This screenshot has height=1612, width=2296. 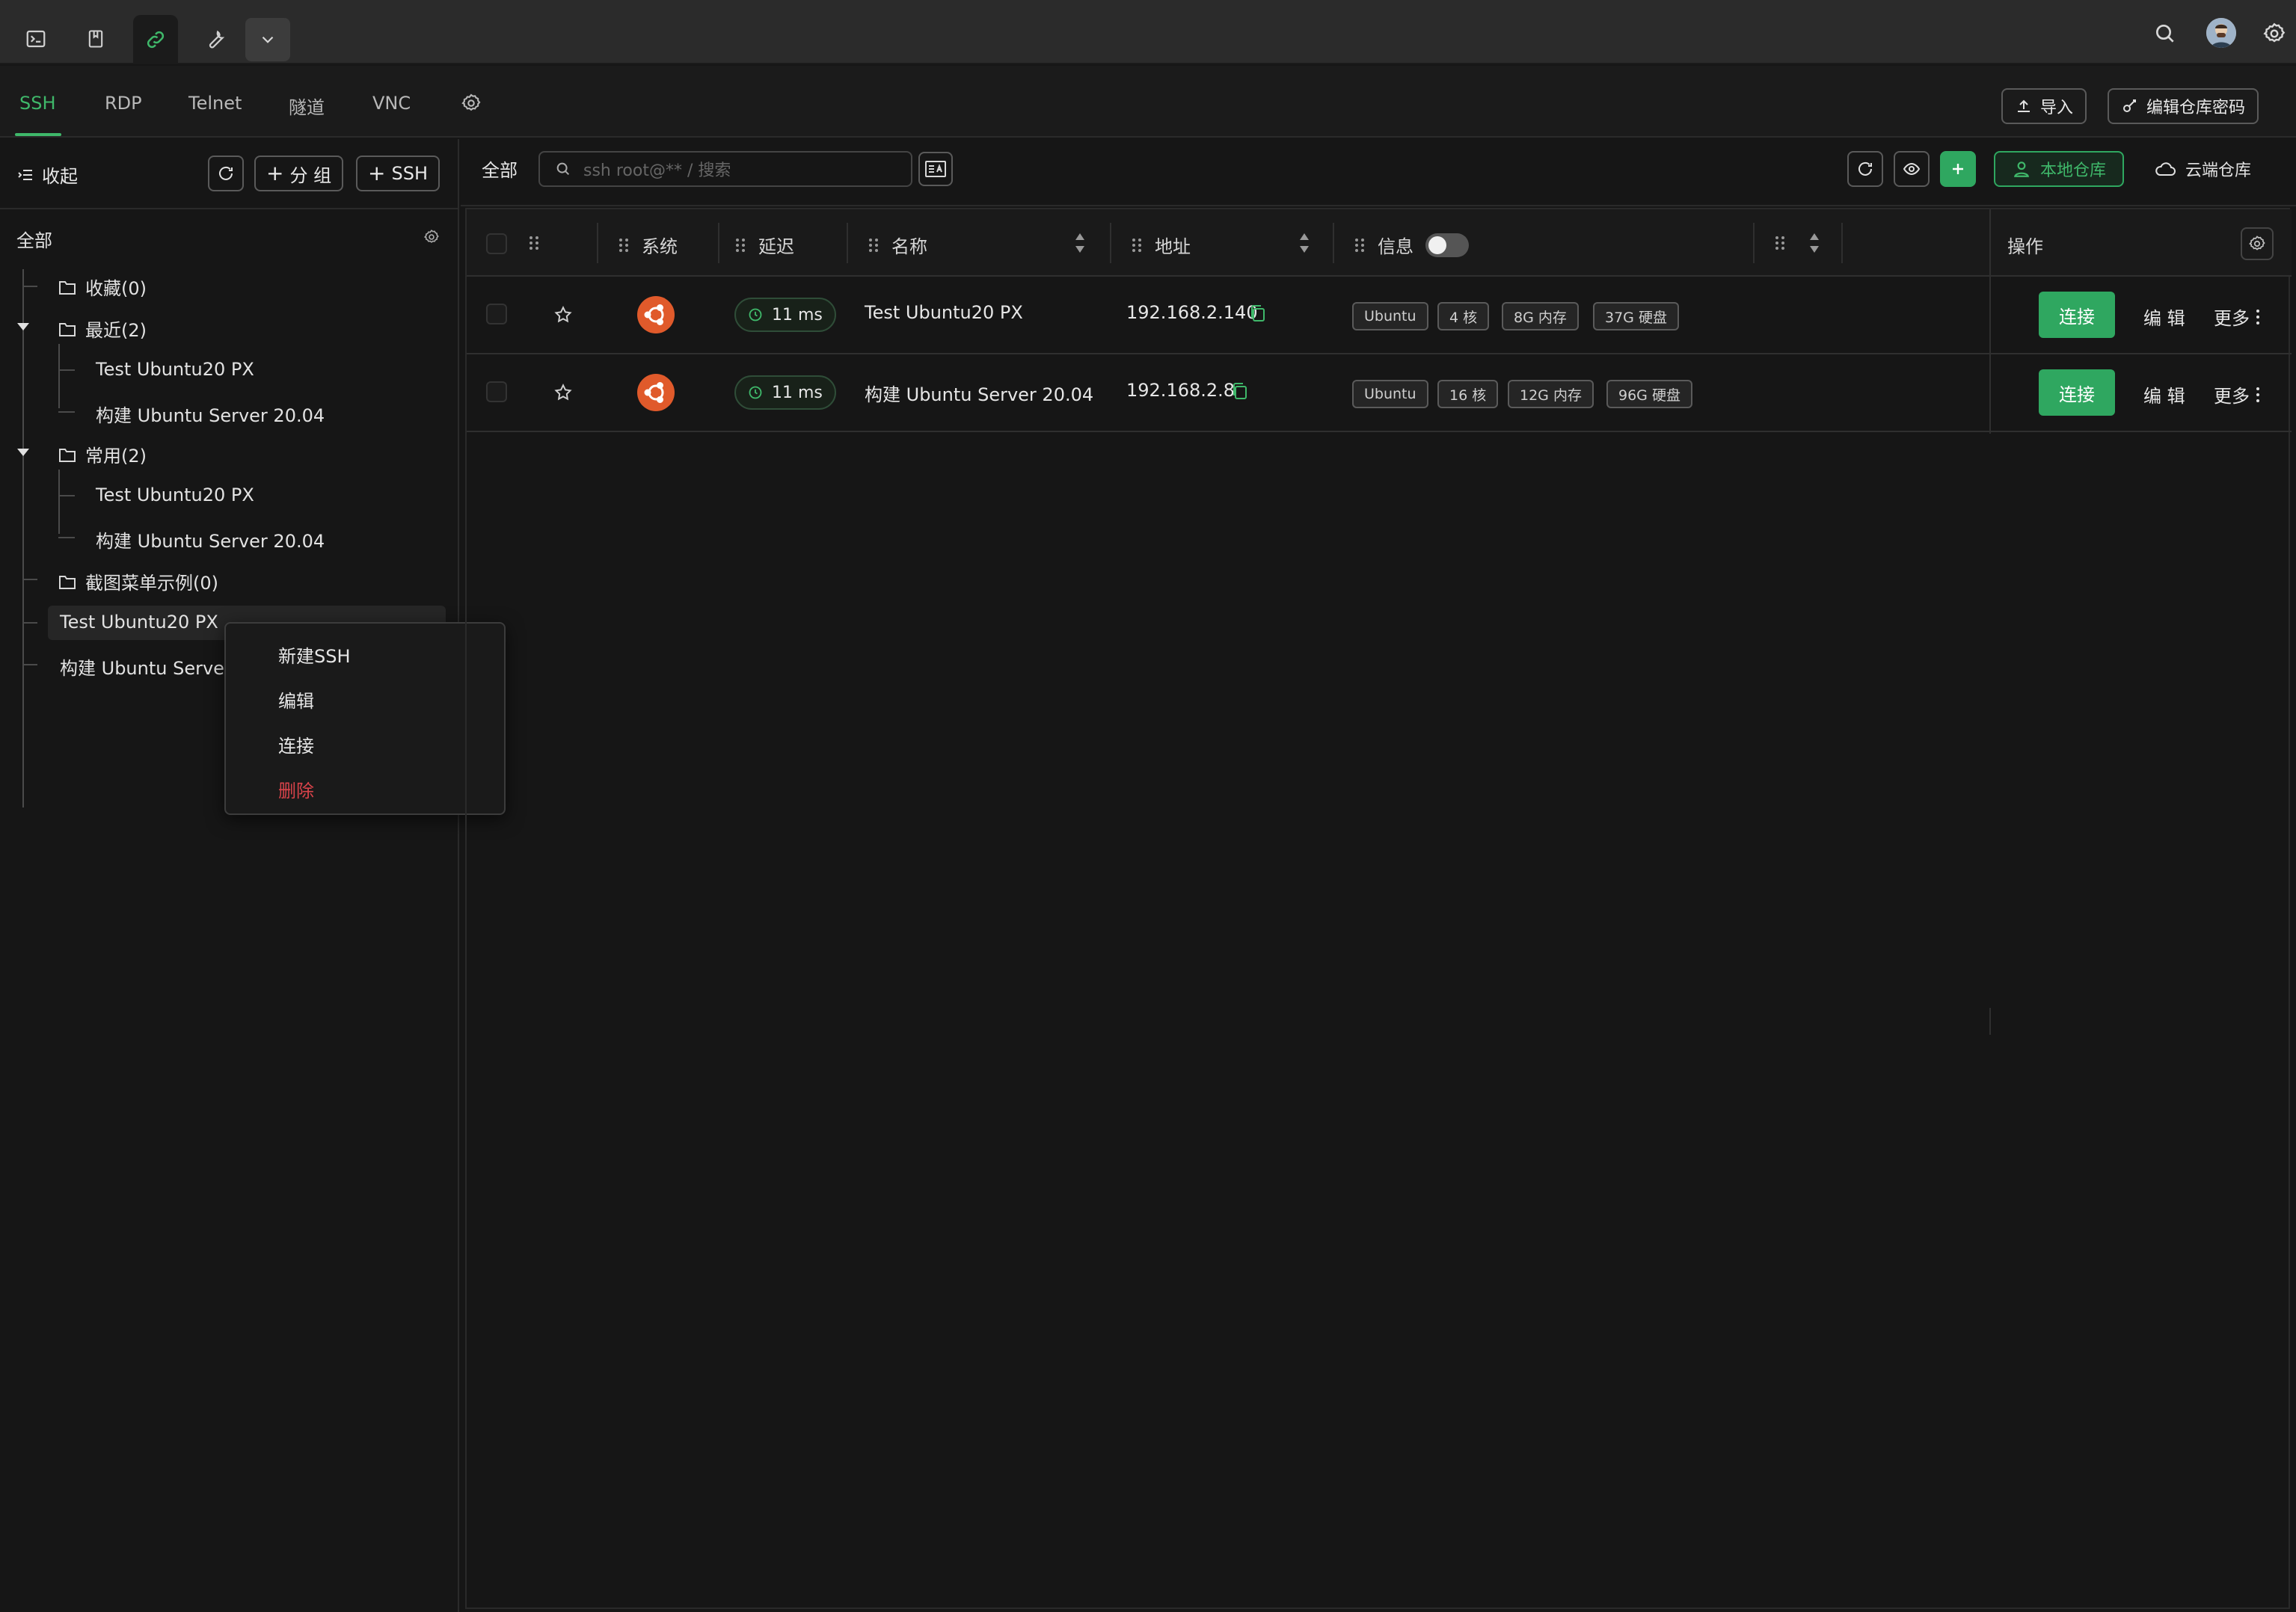 What do you see at coordinates (1865, 169) in the screenshot?
I see `refresh-list-button` at bounding box center [1865, 169].